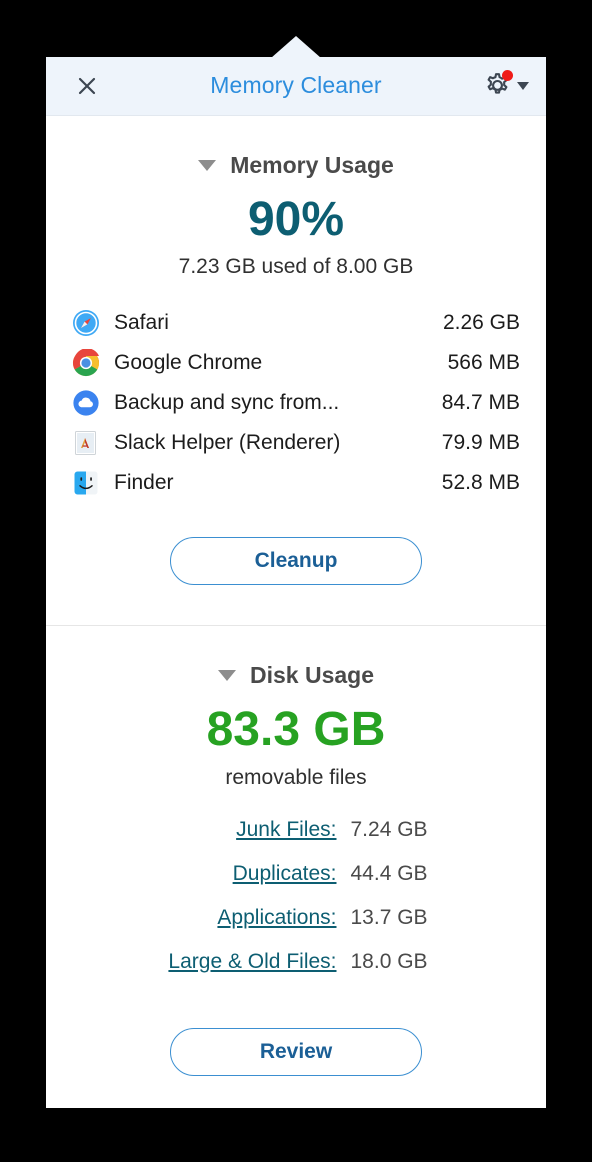 The image size is (592, 1162). What do you see at coordinates (296, 47) in the screenshot?
I see `popover-notch` at bounding box center [296, 47].